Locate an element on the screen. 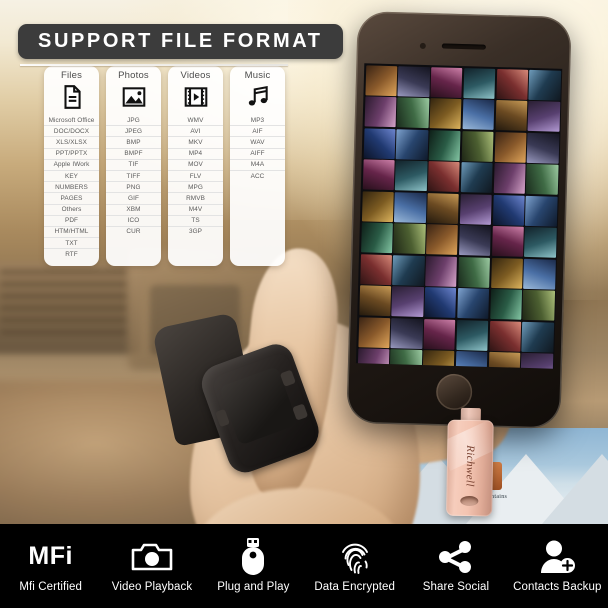 The height and width of the screenshot is (608, 608). format-item: NUMBERS is located at coordinates (71, 188).